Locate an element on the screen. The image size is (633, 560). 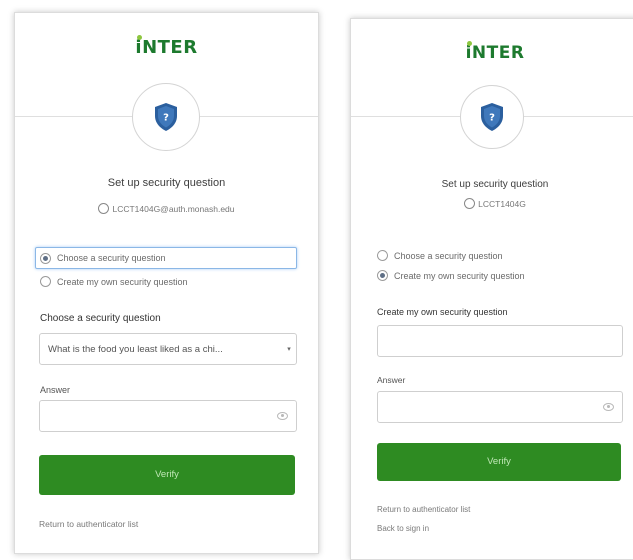
back-to-sign-in-link: Back to sign in is located at coordinates (403, 528).